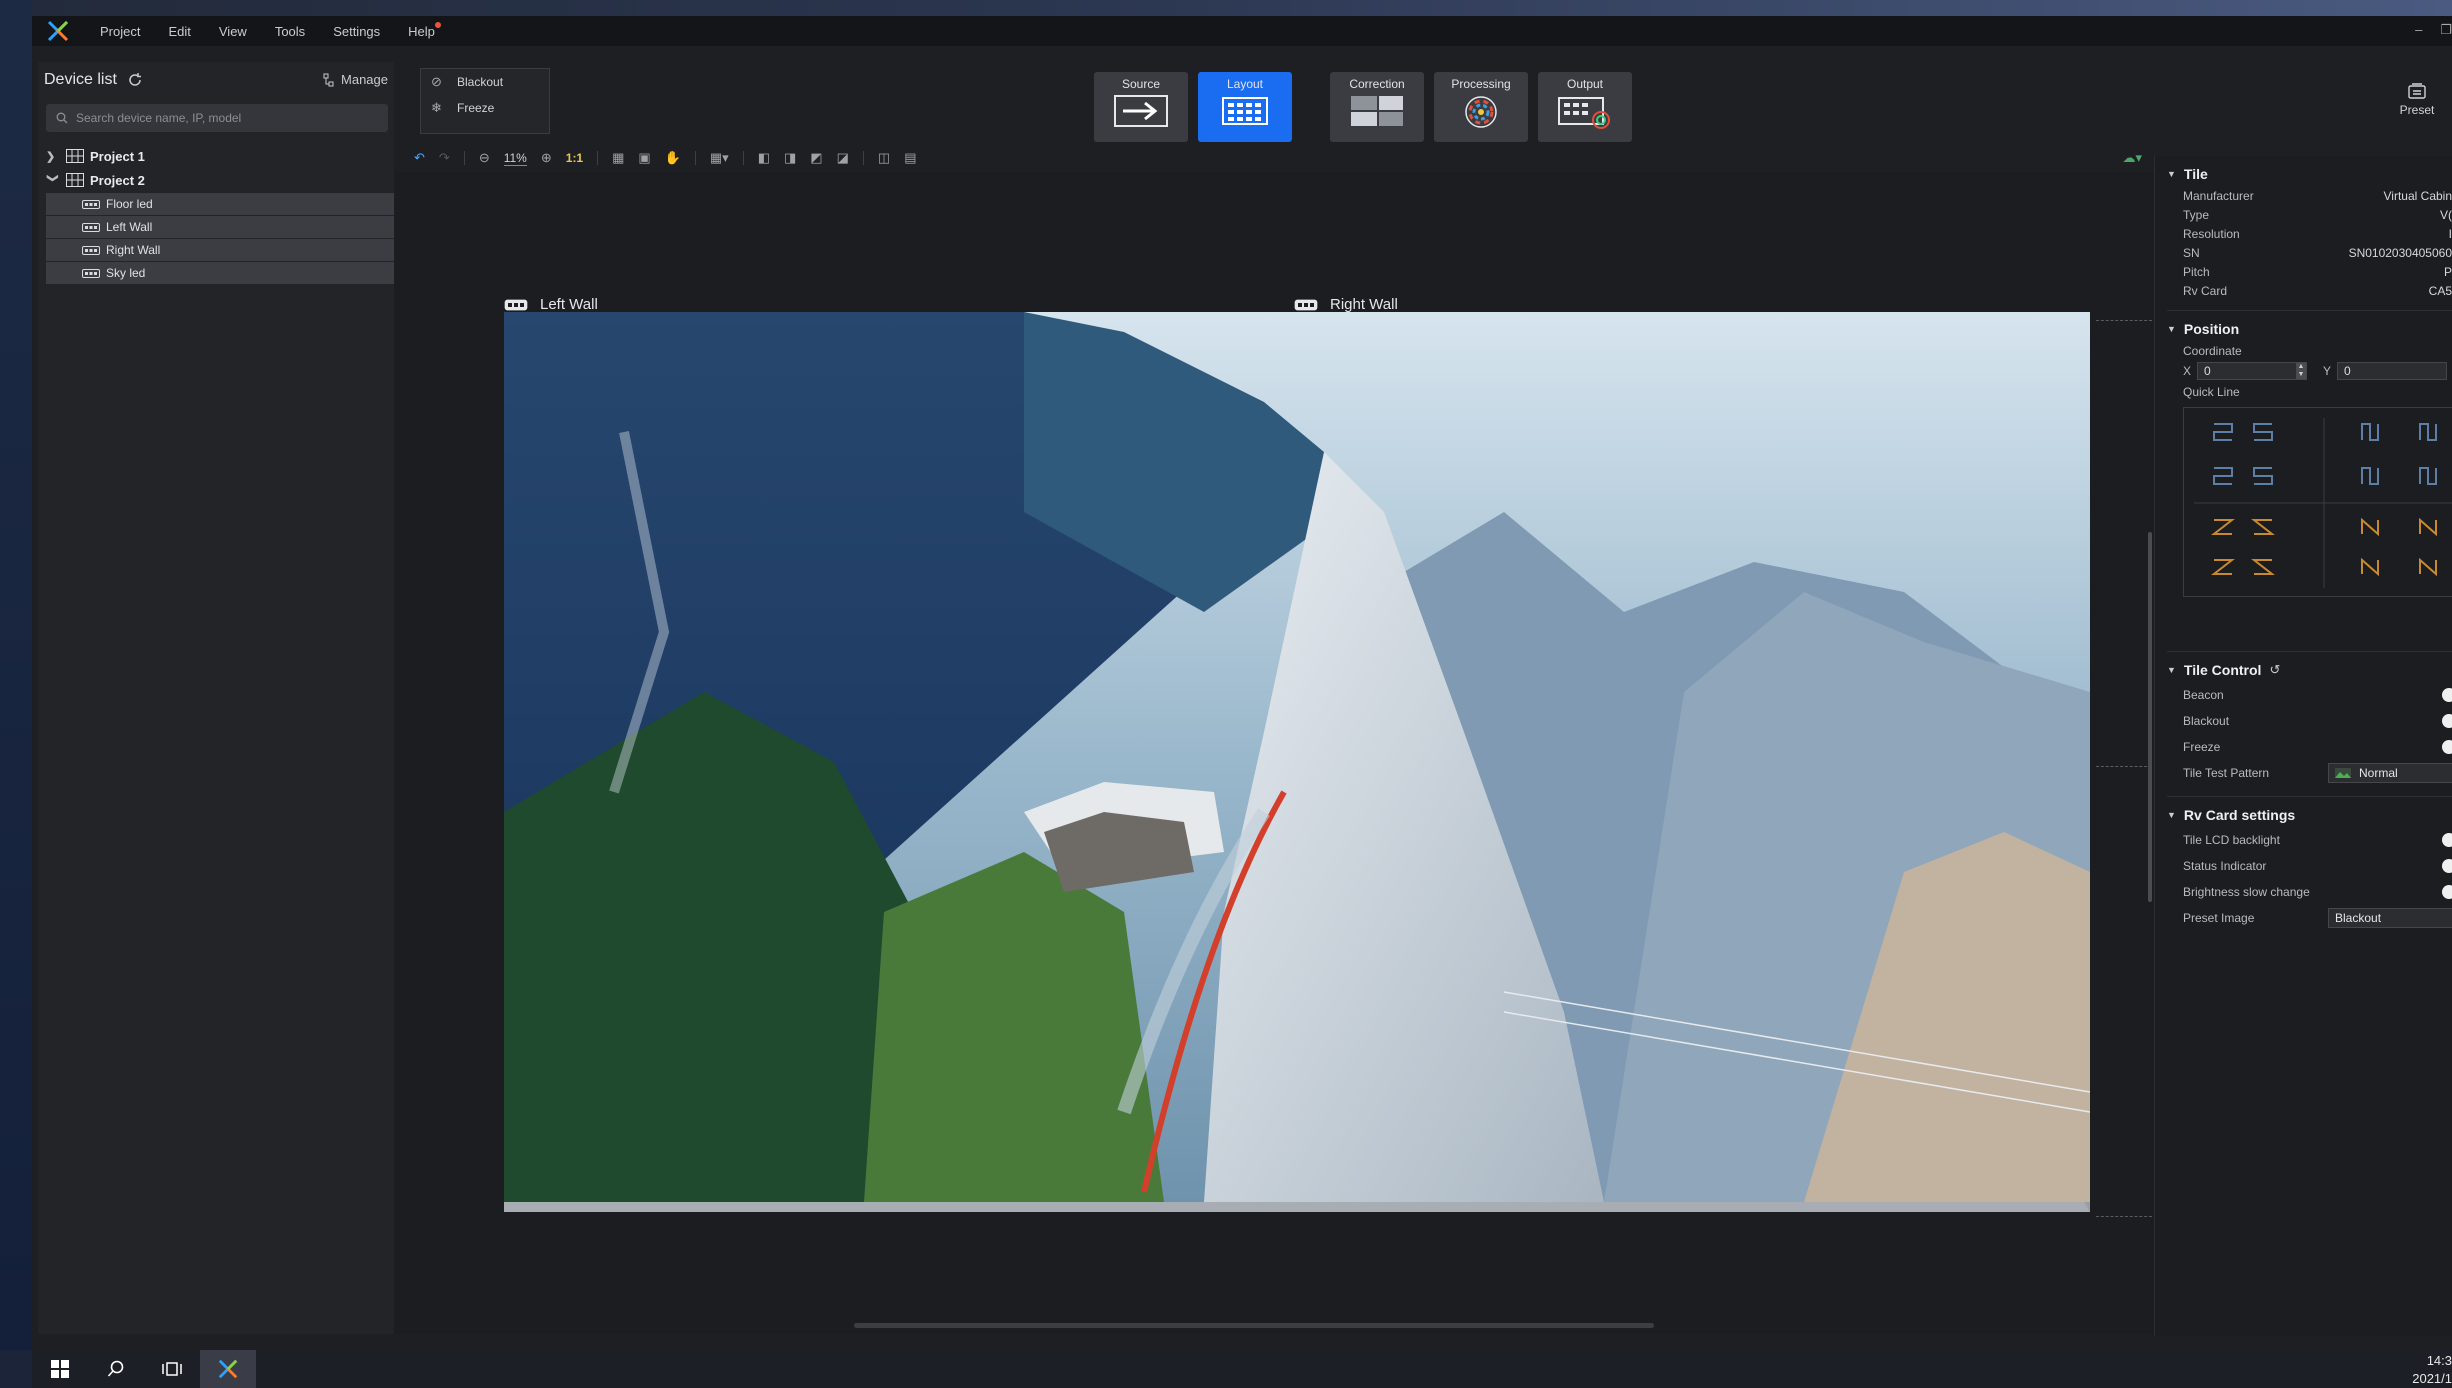  What do you see at coordinates (436, 81) in the screenshot?
I see `blackout-icon: ⊘` at bounding box center [436, 81].